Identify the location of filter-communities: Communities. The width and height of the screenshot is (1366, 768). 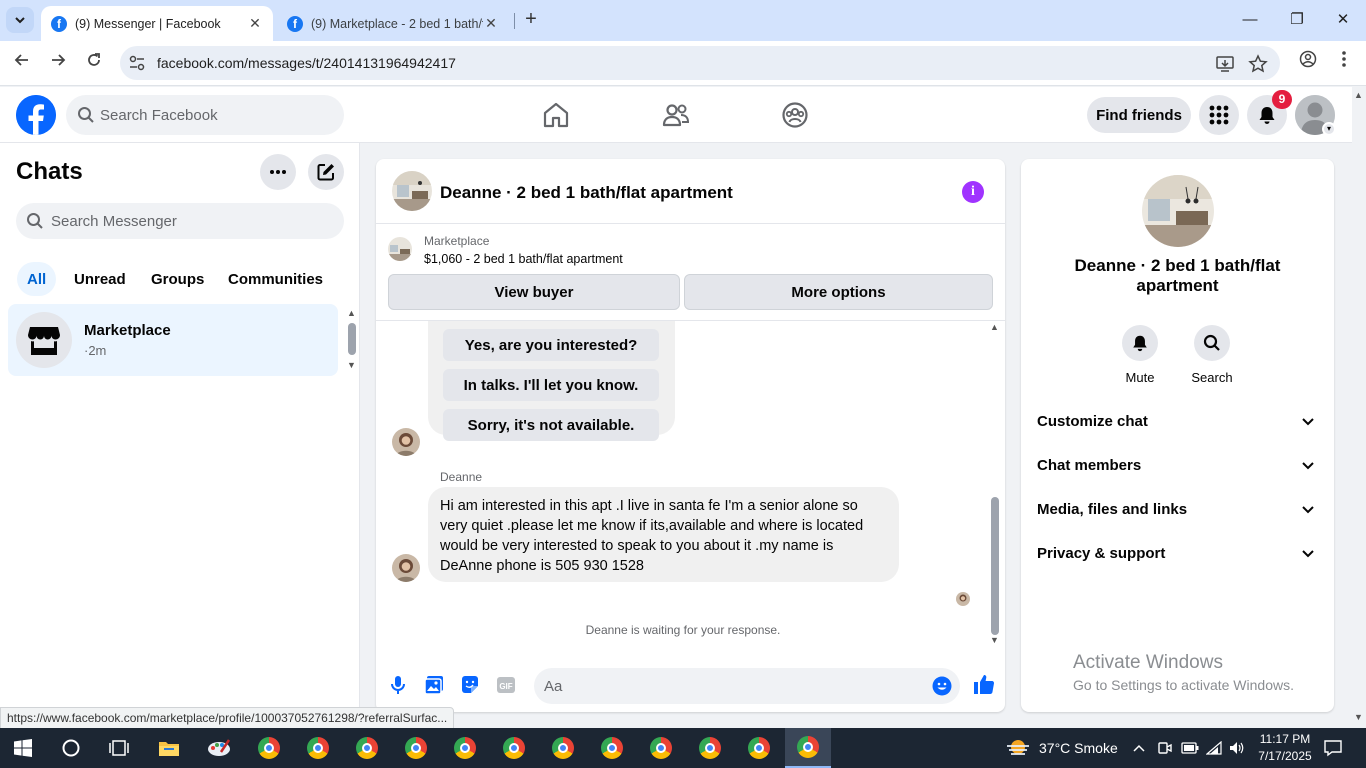
(275, 279).